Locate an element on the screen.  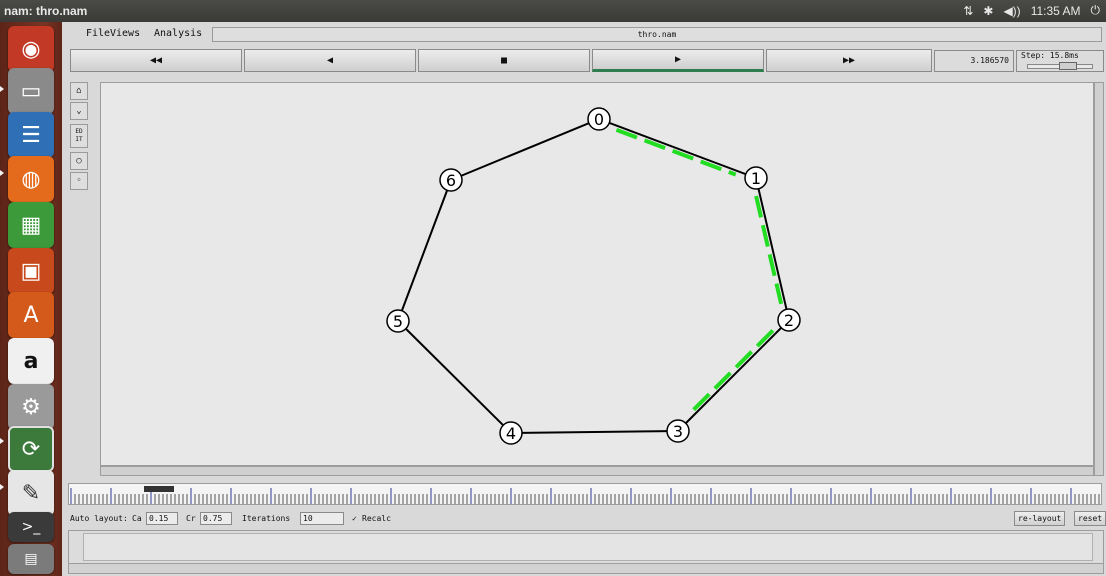
play-button: ▶ is located at coordinates (678, 60).